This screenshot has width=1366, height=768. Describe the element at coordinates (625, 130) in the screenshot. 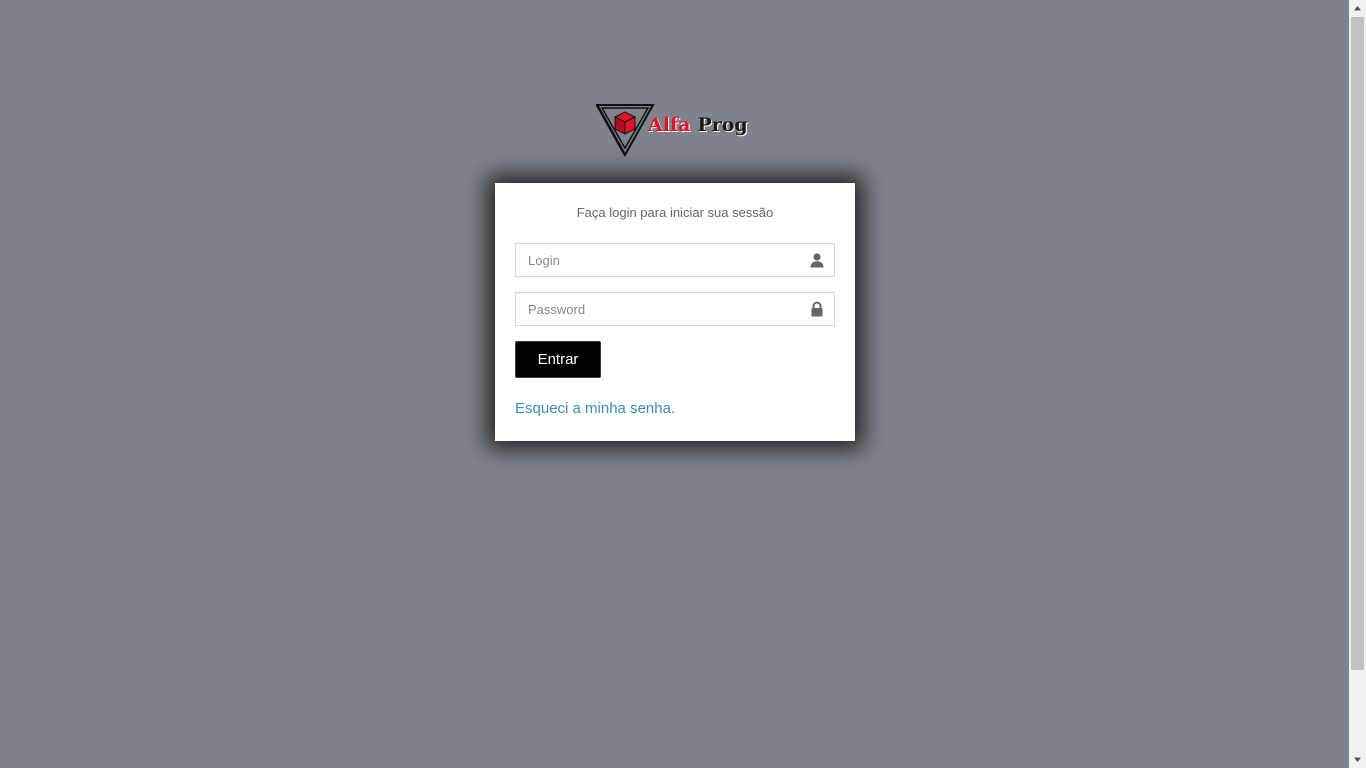

I see `triangle-cube-logo-icon` at that location.